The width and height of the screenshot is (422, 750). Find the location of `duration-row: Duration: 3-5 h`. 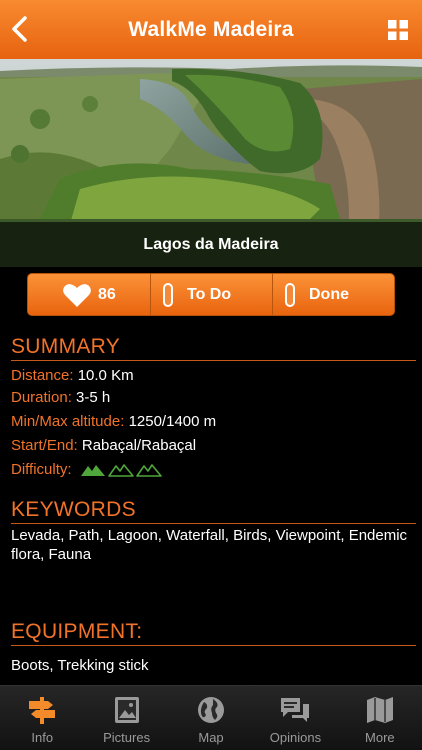

duration-row: Duration: 3-5 h is located at coordinates (60, 398).